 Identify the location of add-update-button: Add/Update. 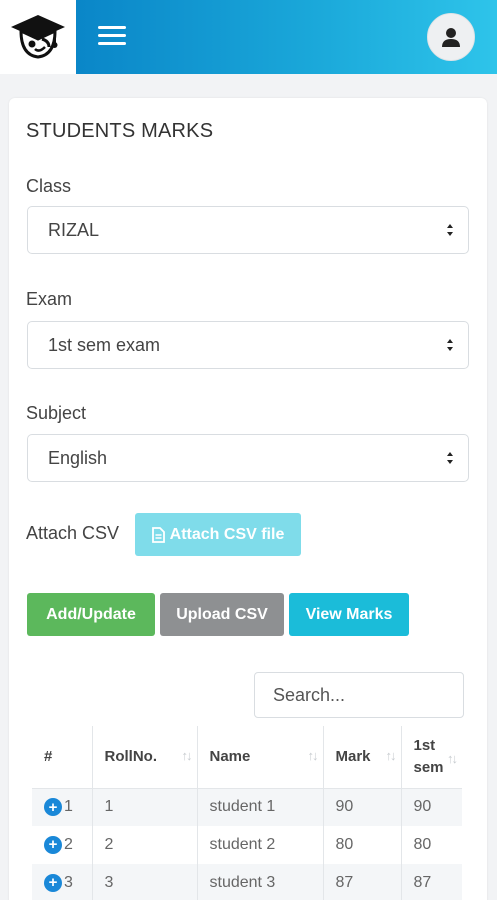
(91, 614).